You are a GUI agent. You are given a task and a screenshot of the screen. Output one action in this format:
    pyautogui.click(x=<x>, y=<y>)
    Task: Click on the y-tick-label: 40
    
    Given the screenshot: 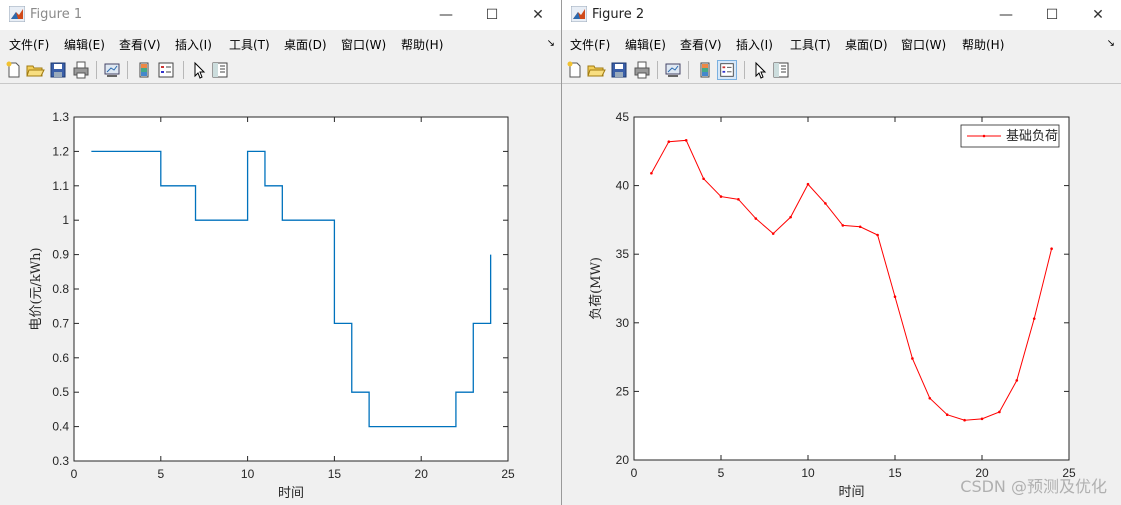 What is the action you would take?
    pyautogui.click(x=623, y=186)
    